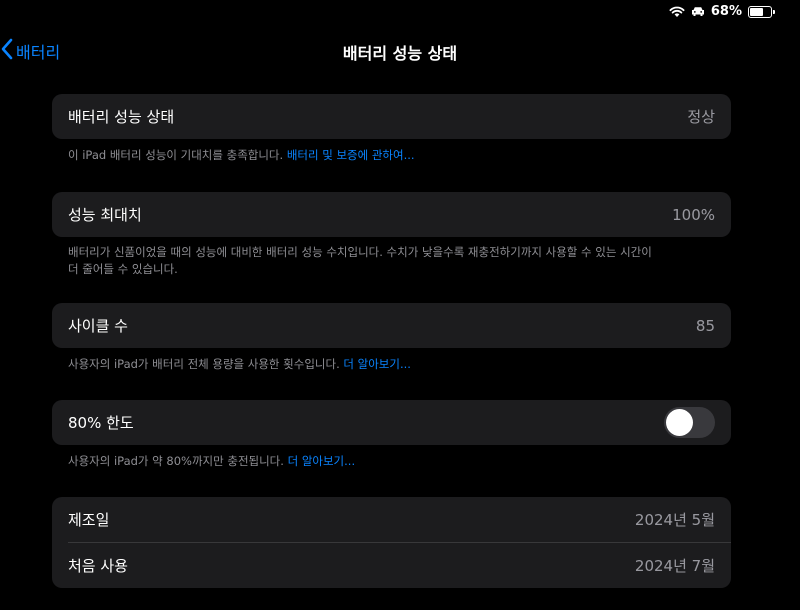  Describe the element at coordinates (391, 565) in the screenshot. I see `first-use-row: 처음 사용 2024년 7월` at that location.